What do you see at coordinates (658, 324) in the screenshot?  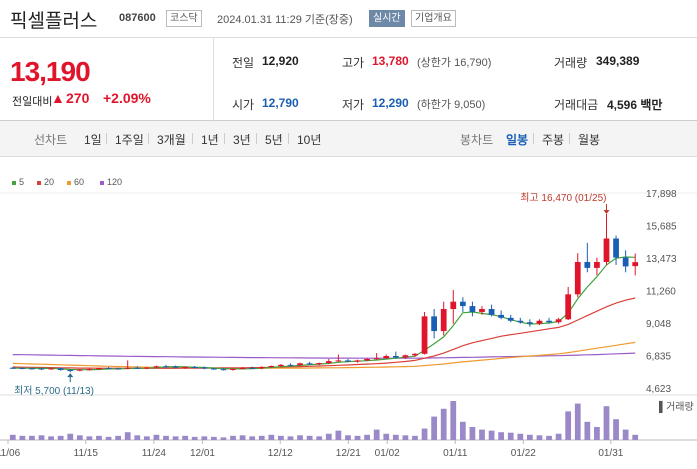 I see `y-tick-label: 9,048` at bounding box center [658, 324].